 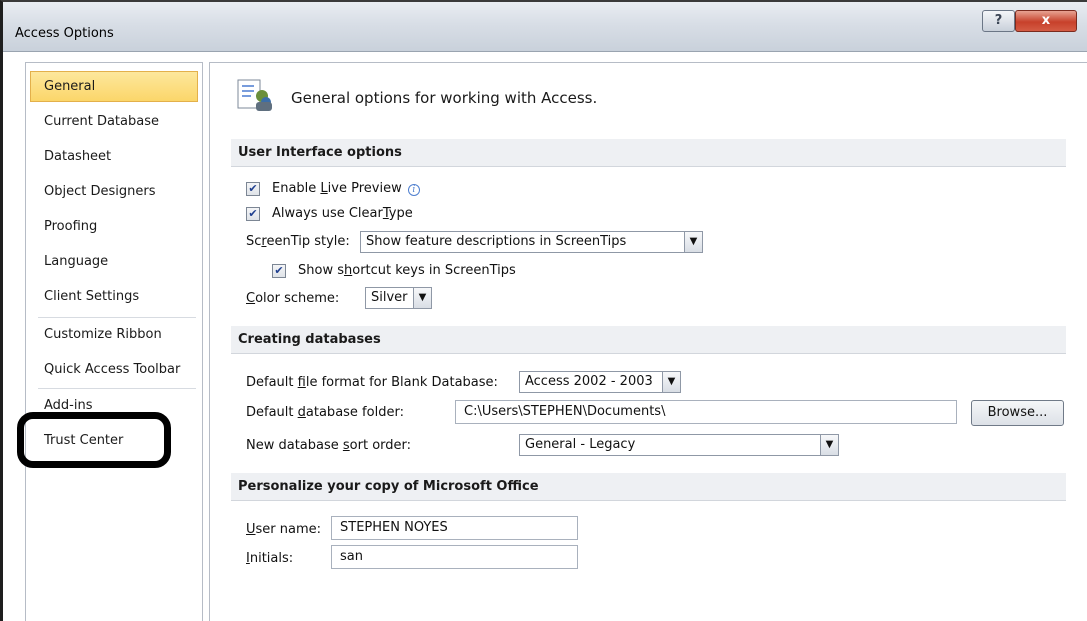 I want to click on close-icon: x, so click(x=1046, y=20).